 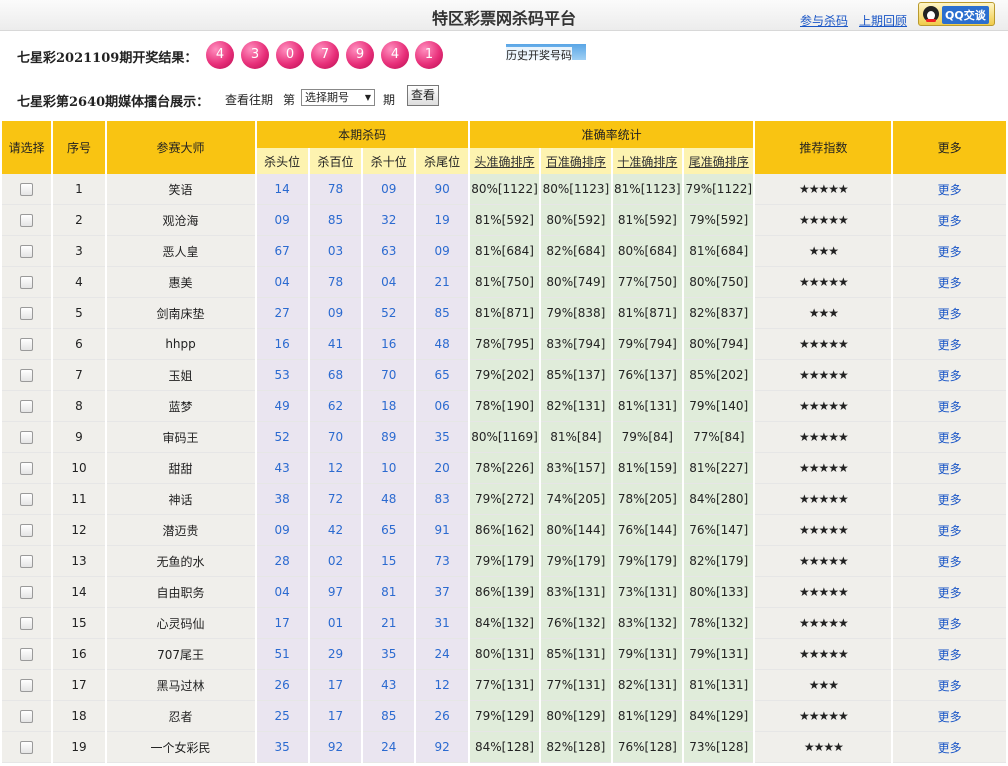 I want to click on kill-number: 02, so click(x=335, y=561).